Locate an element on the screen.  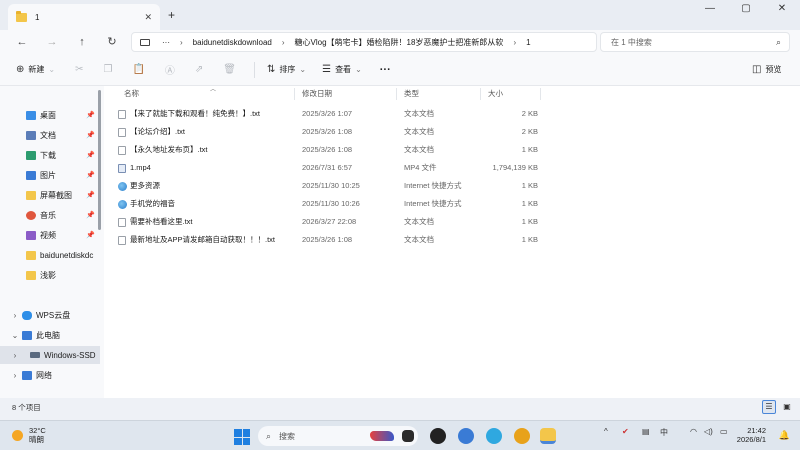
search-input: 在 1 中搜索 ⌕ is located at coordinates (695, 42).